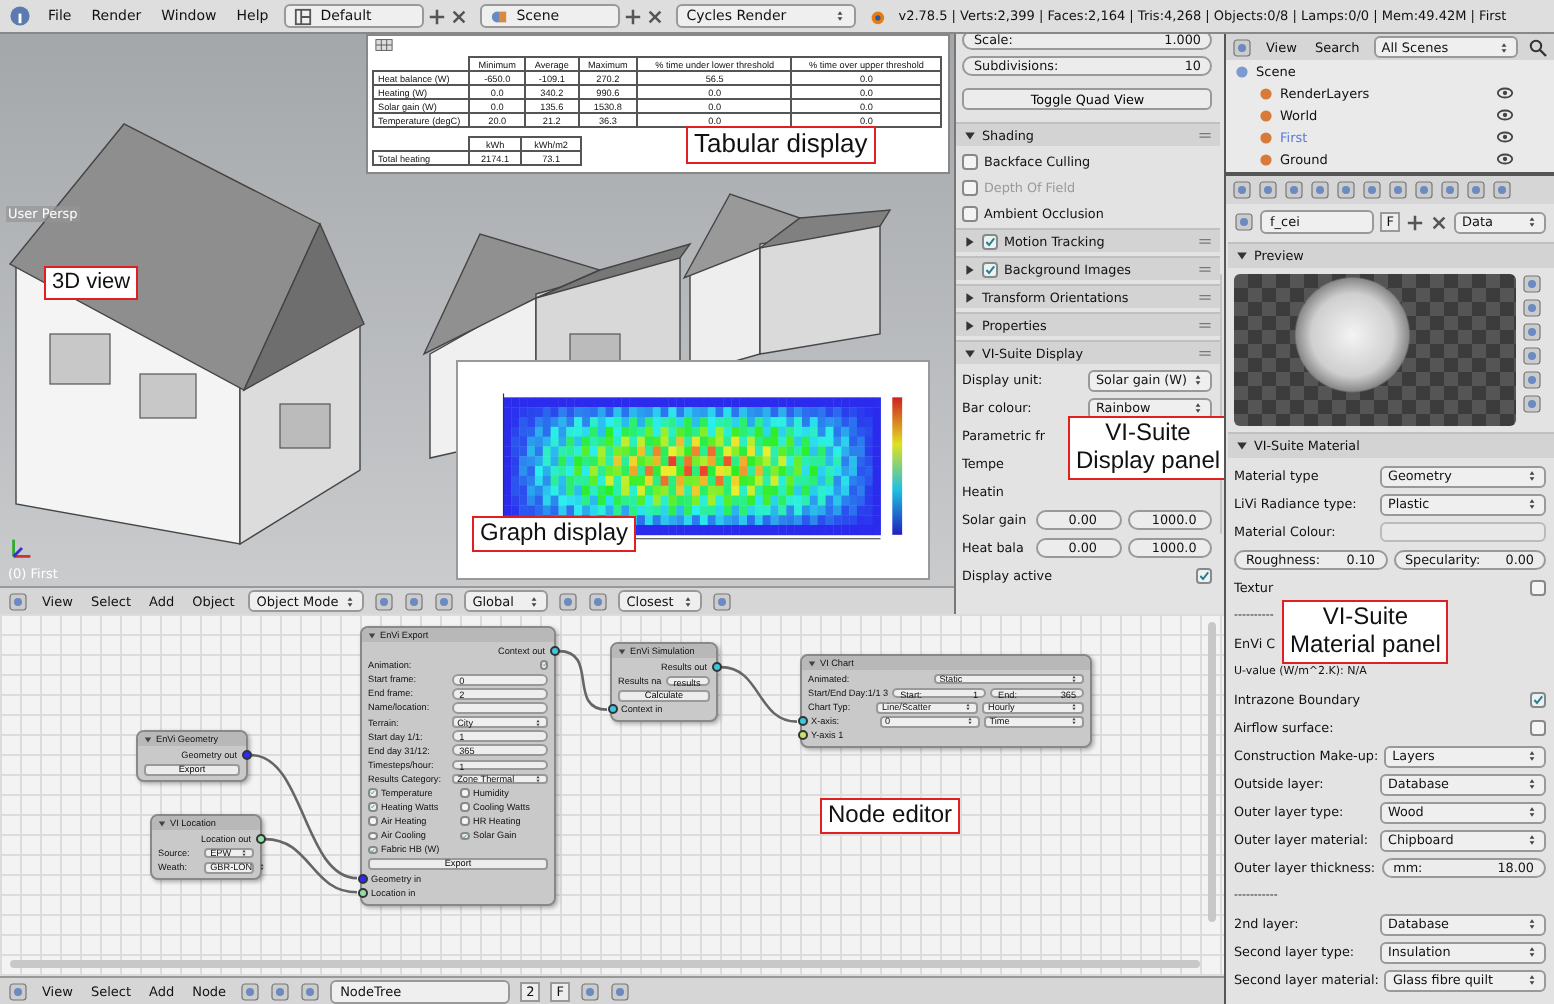 The image size is (1554, 1004). Describe the element at coordinates (1463, 532) in the screenshot. I see `colour-swatch` at that location.